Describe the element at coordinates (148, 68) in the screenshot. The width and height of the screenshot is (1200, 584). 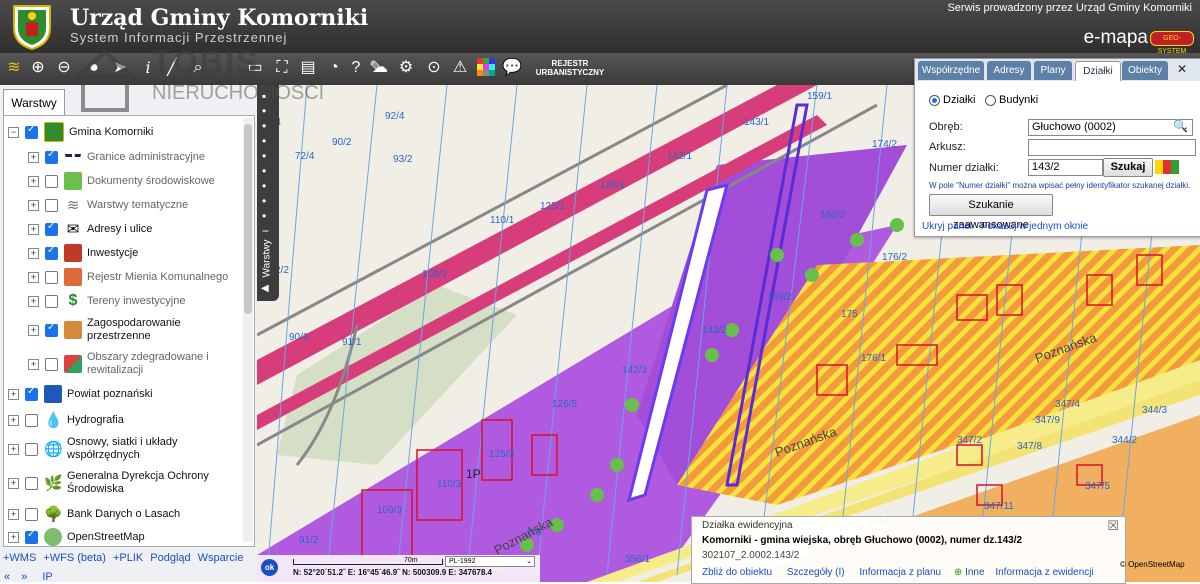
I see `info-icon: i` at that location.